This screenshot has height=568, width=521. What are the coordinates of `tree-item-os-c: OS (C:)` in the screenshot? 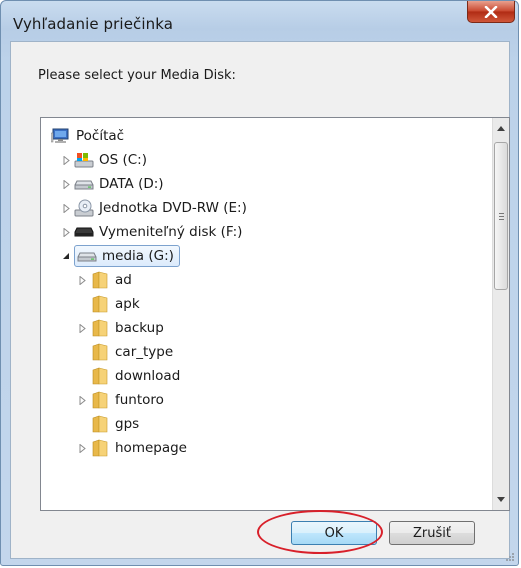 It's located at (104, 160).